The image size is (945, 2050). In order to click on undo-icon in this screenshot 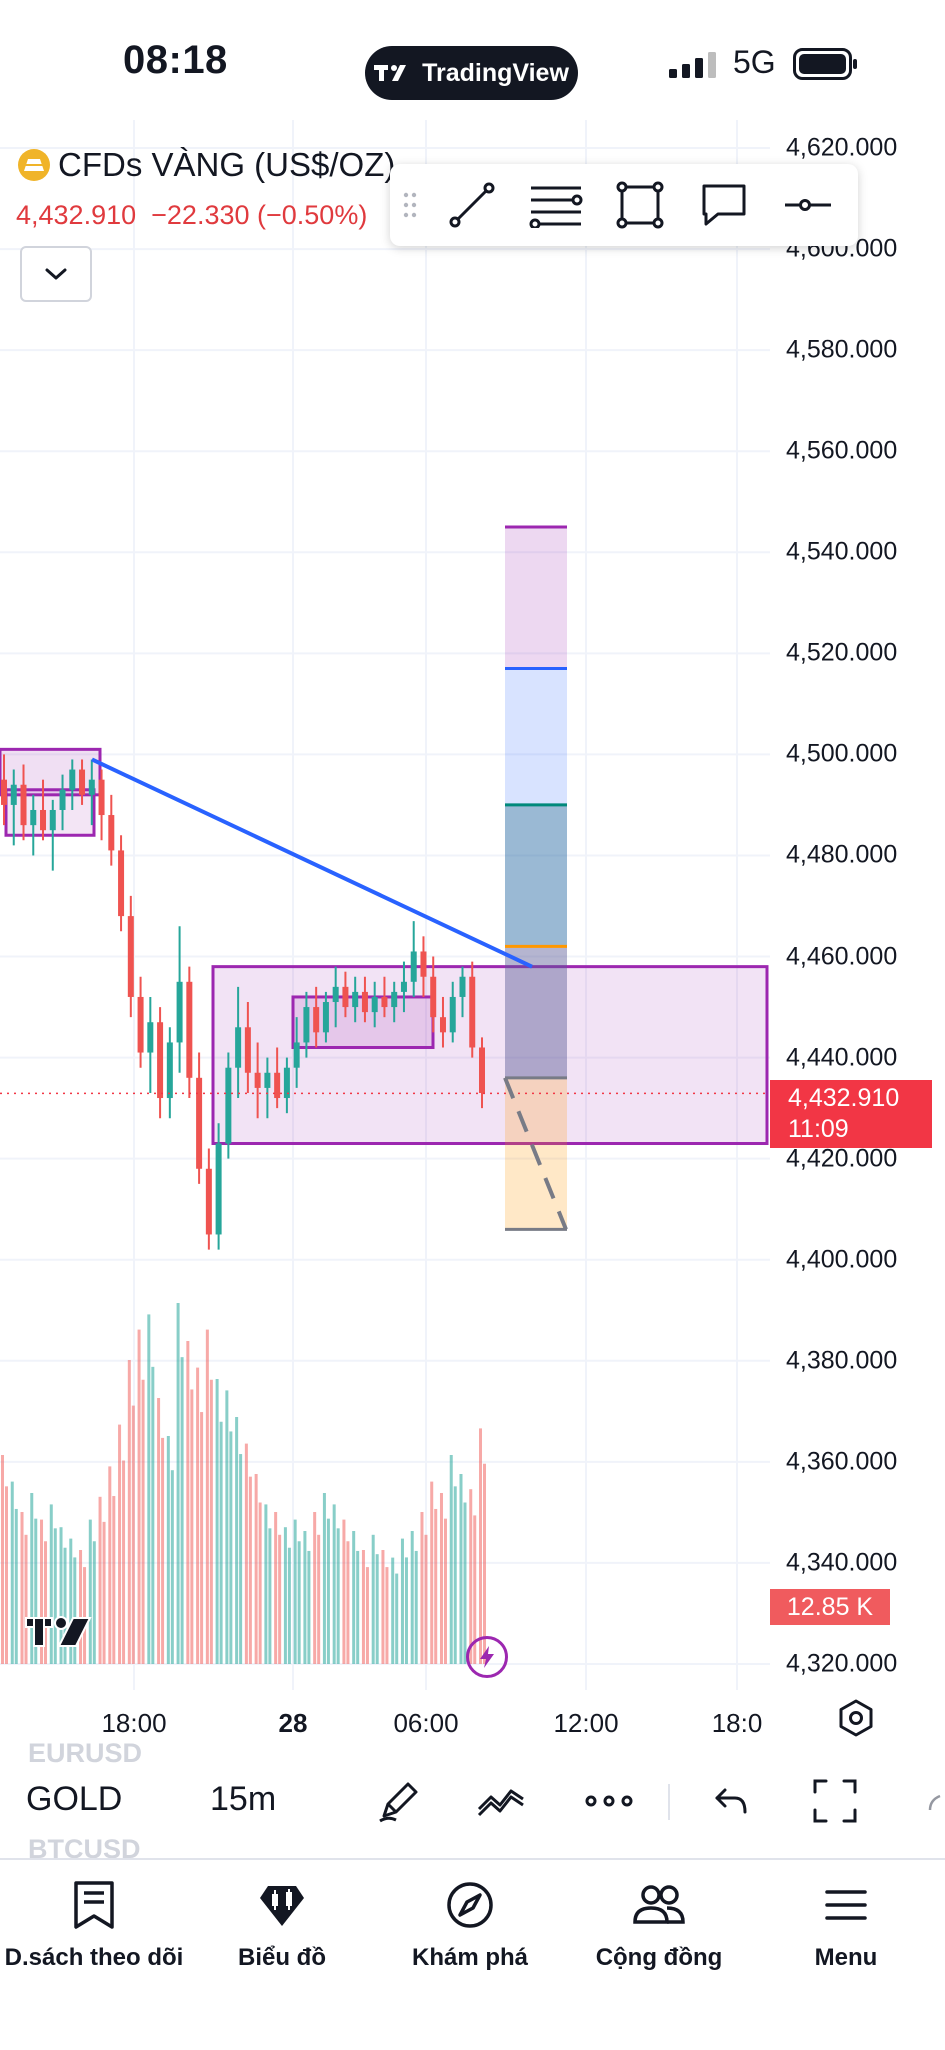, I will do `click(731, 1801)`.